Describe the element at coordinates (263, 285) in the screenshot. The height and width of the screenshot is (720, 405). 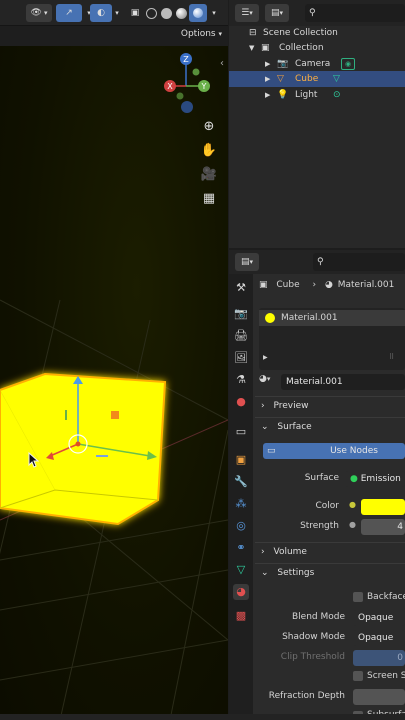
I see `mesh-object-small-icon: ▣` at that location.